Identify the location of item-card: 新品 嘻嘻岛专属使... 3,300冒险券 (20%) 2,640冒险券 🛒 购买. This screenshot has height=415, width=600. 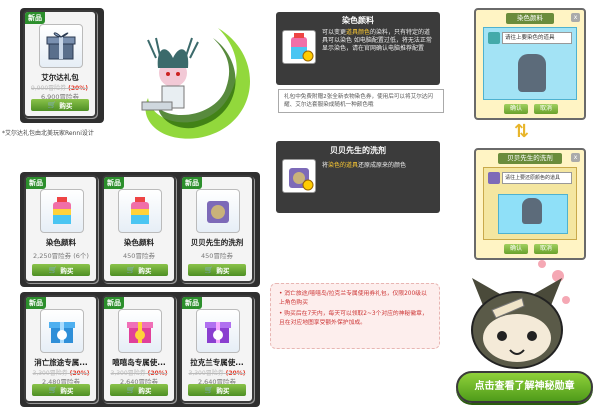
(139, 349).